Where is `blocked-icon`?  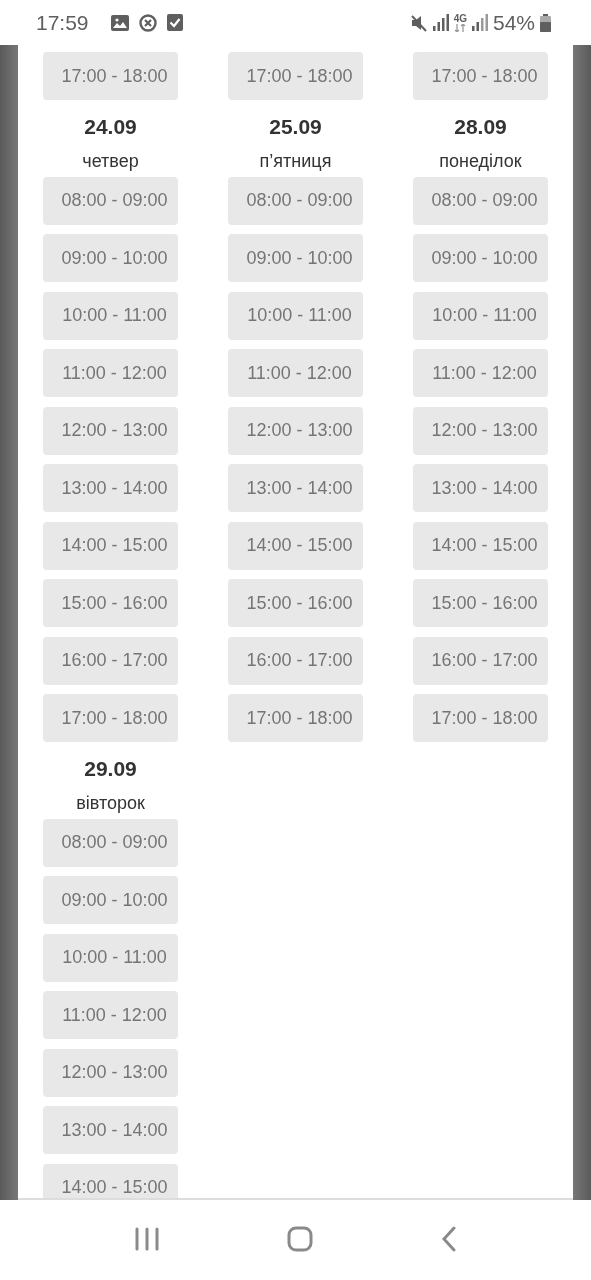 blocked-icon is located at coordinates (147, 22).